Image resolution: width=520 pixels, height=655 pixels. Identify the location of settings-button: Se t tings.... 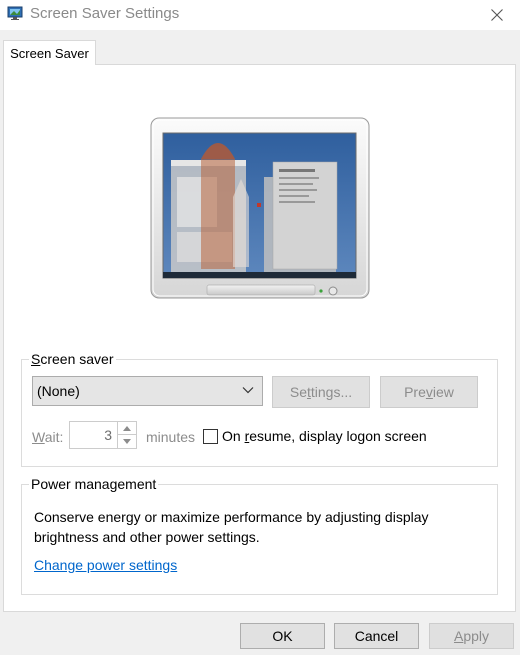
(321, 392).